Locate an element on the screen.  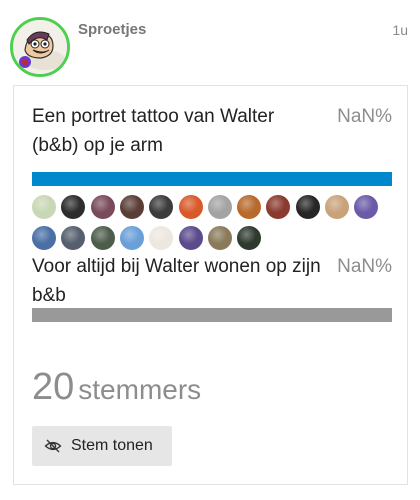
poll-option-text: Voor altijd bij Walter wonen op zijn b&b is located at coordinates (176, 281).